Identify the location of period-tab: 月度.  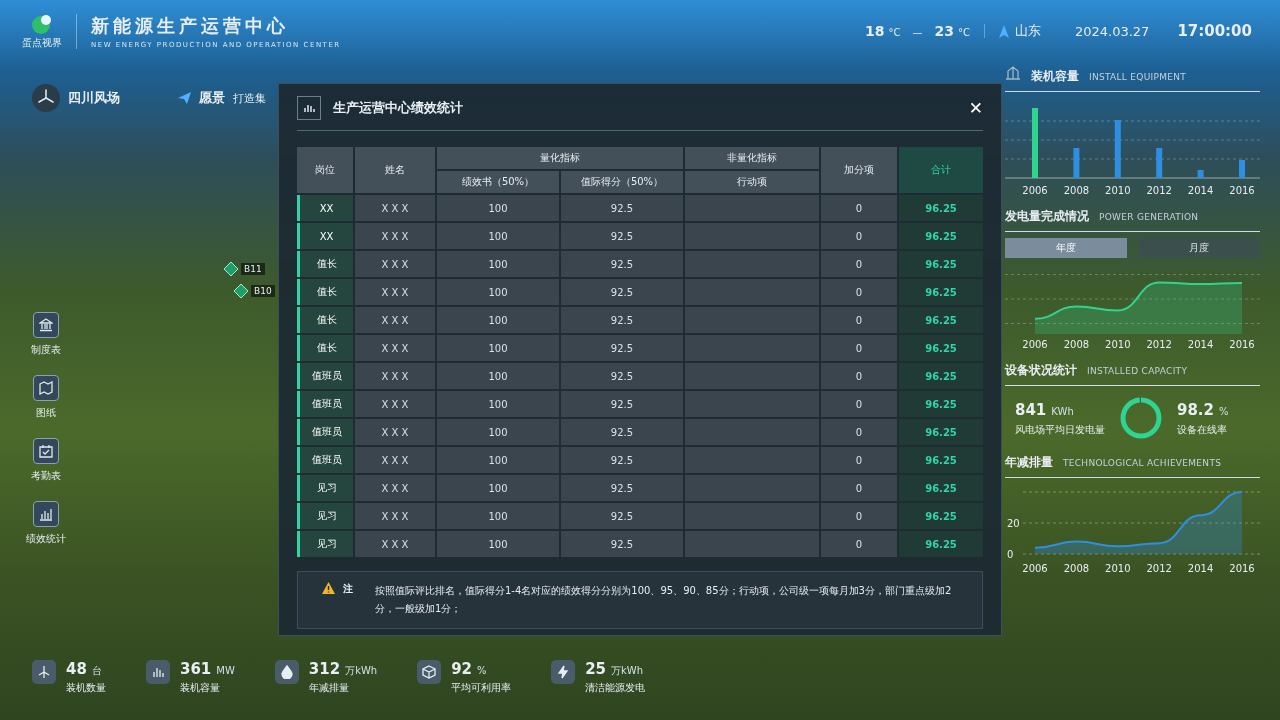
(1199, 248).